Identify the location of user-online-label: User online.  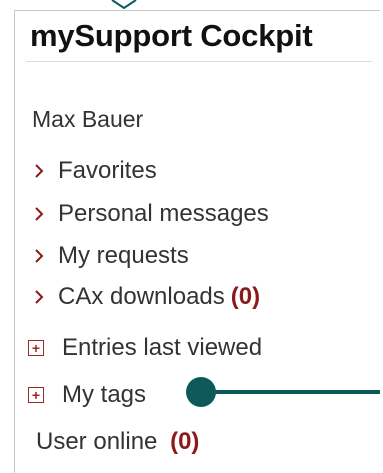
(97, 441).